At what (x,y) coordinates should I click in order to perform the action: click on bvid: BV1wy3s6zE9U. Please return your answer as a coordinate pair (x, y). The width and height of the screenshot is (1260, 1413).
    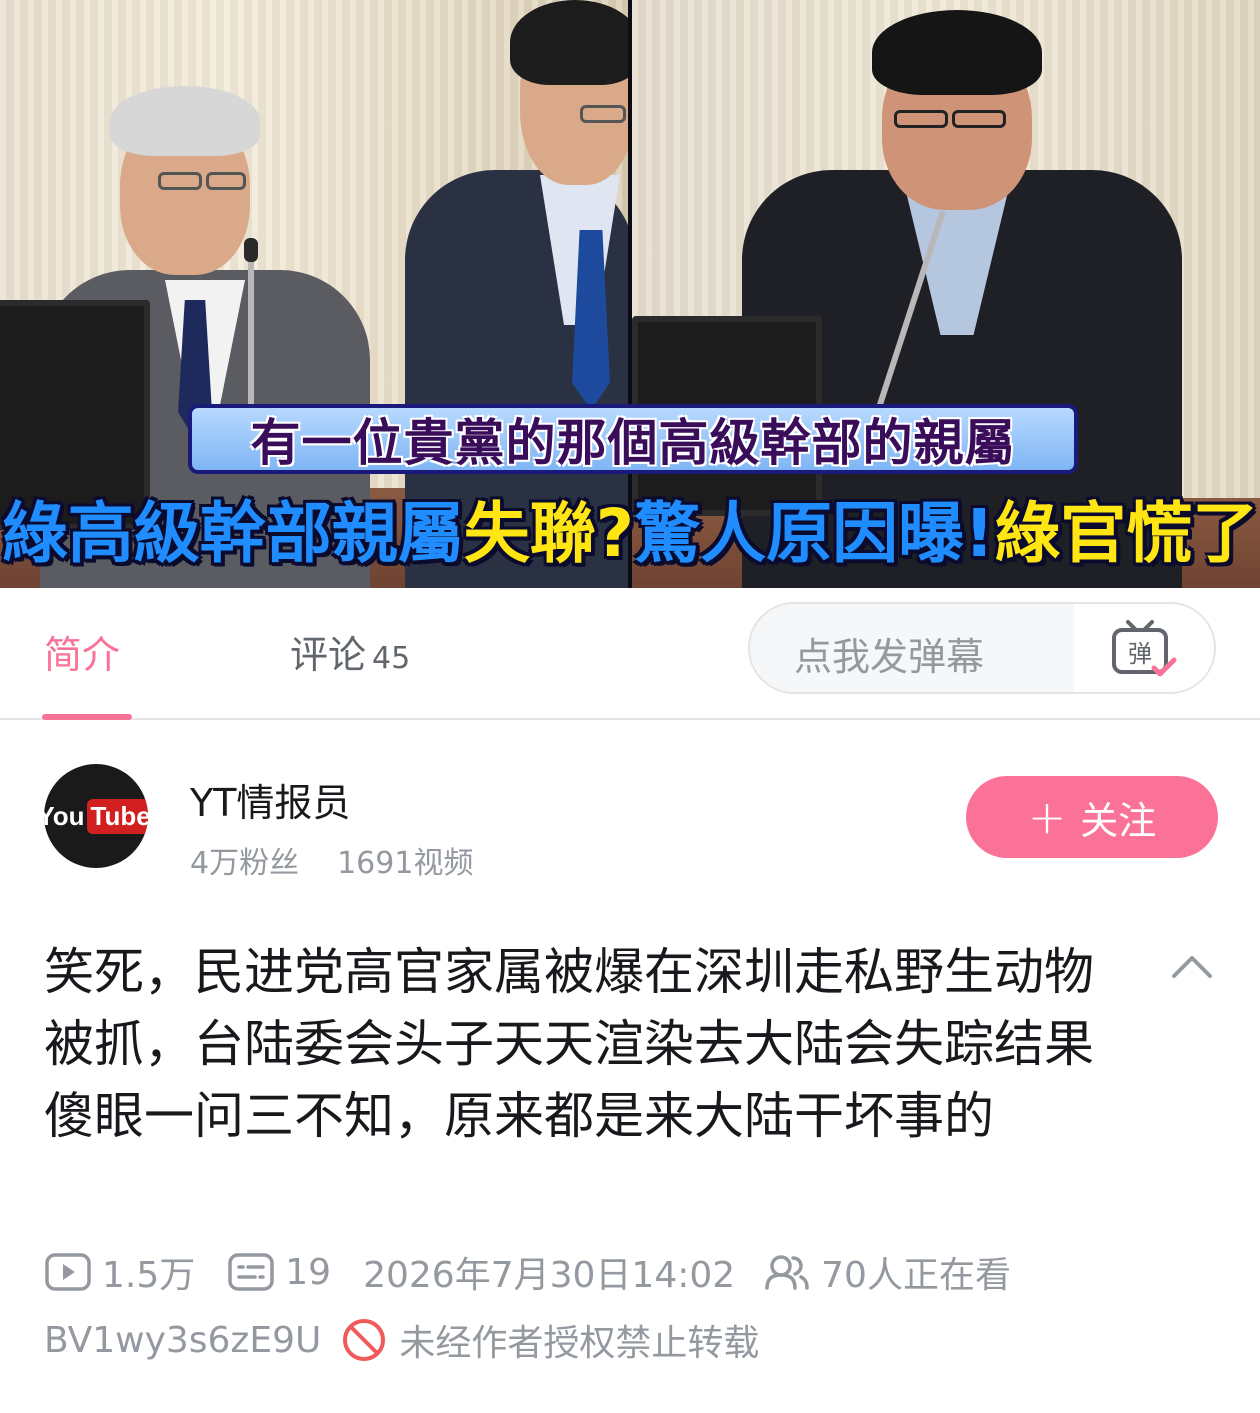
    Looking at the image, I should click on (182, 1340).